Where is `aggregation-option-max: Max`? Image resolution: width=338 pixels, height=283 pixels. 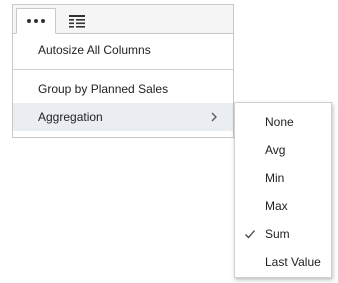 aggregation-option-max: Max is located at coordinates (283, 206).